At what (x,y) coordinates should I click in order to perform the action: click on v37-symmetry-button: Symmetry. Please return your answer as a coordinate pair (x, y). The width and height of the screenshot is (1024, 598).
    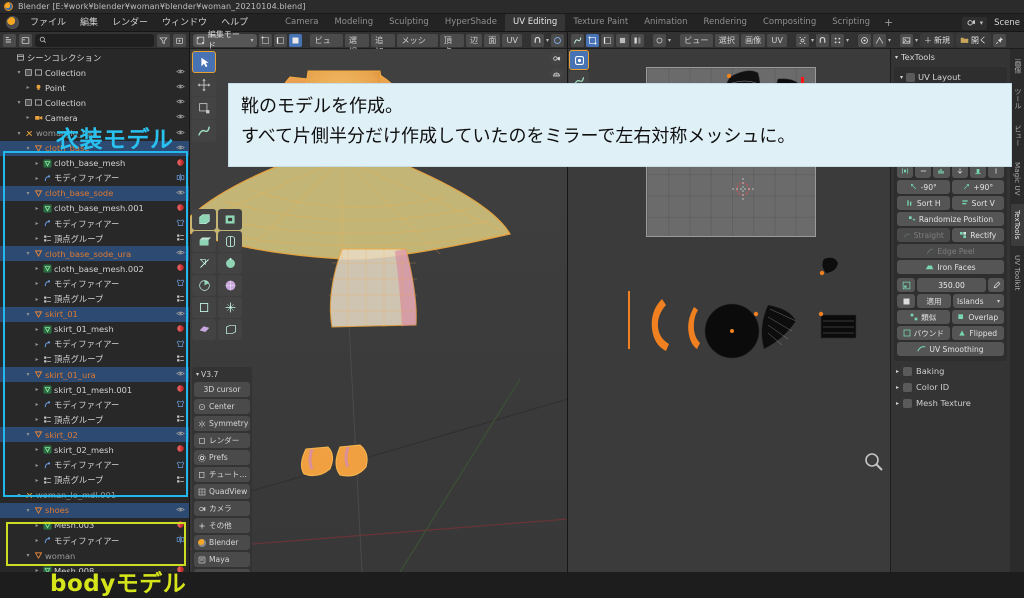
    Looking at the image, I should click on (222, 423).